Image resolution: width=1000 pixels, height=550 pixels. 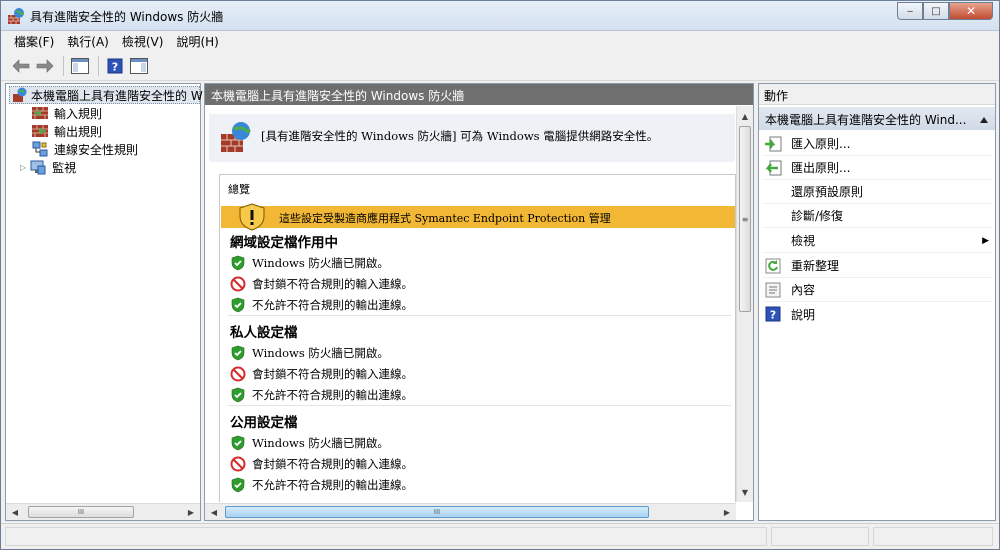 I want to click on menu-view: 檢視(V), so click(x=143, y=41).